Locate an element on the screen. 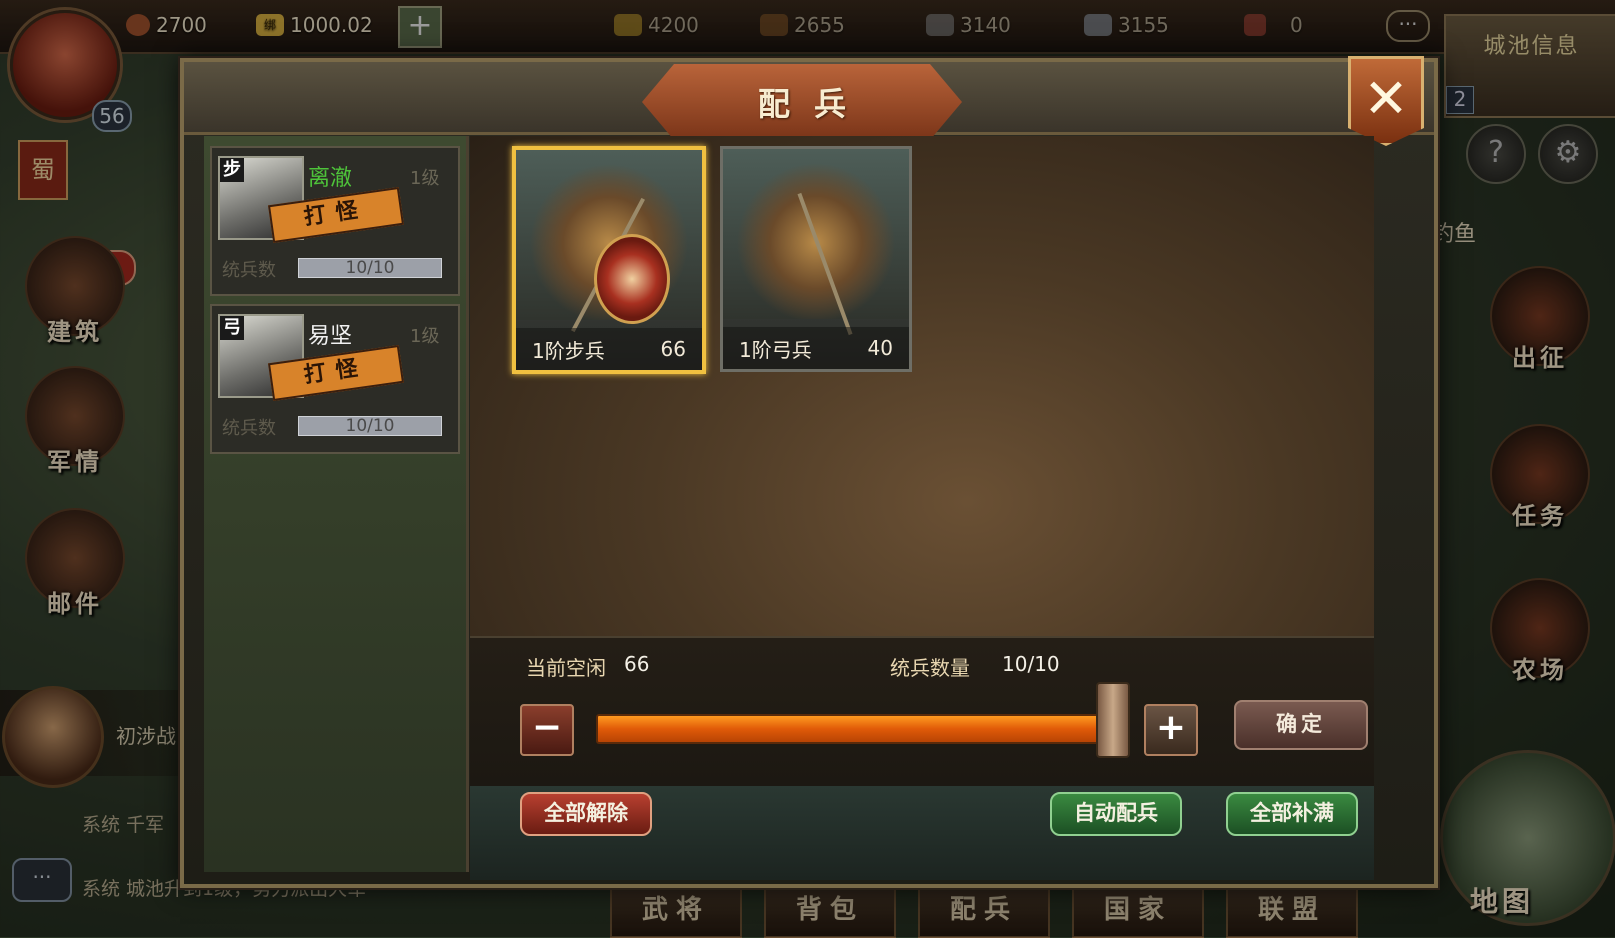  general-card: 弓 易坚 1级 打怪 统兵数 10/10 is located at coordinates (335, 379).